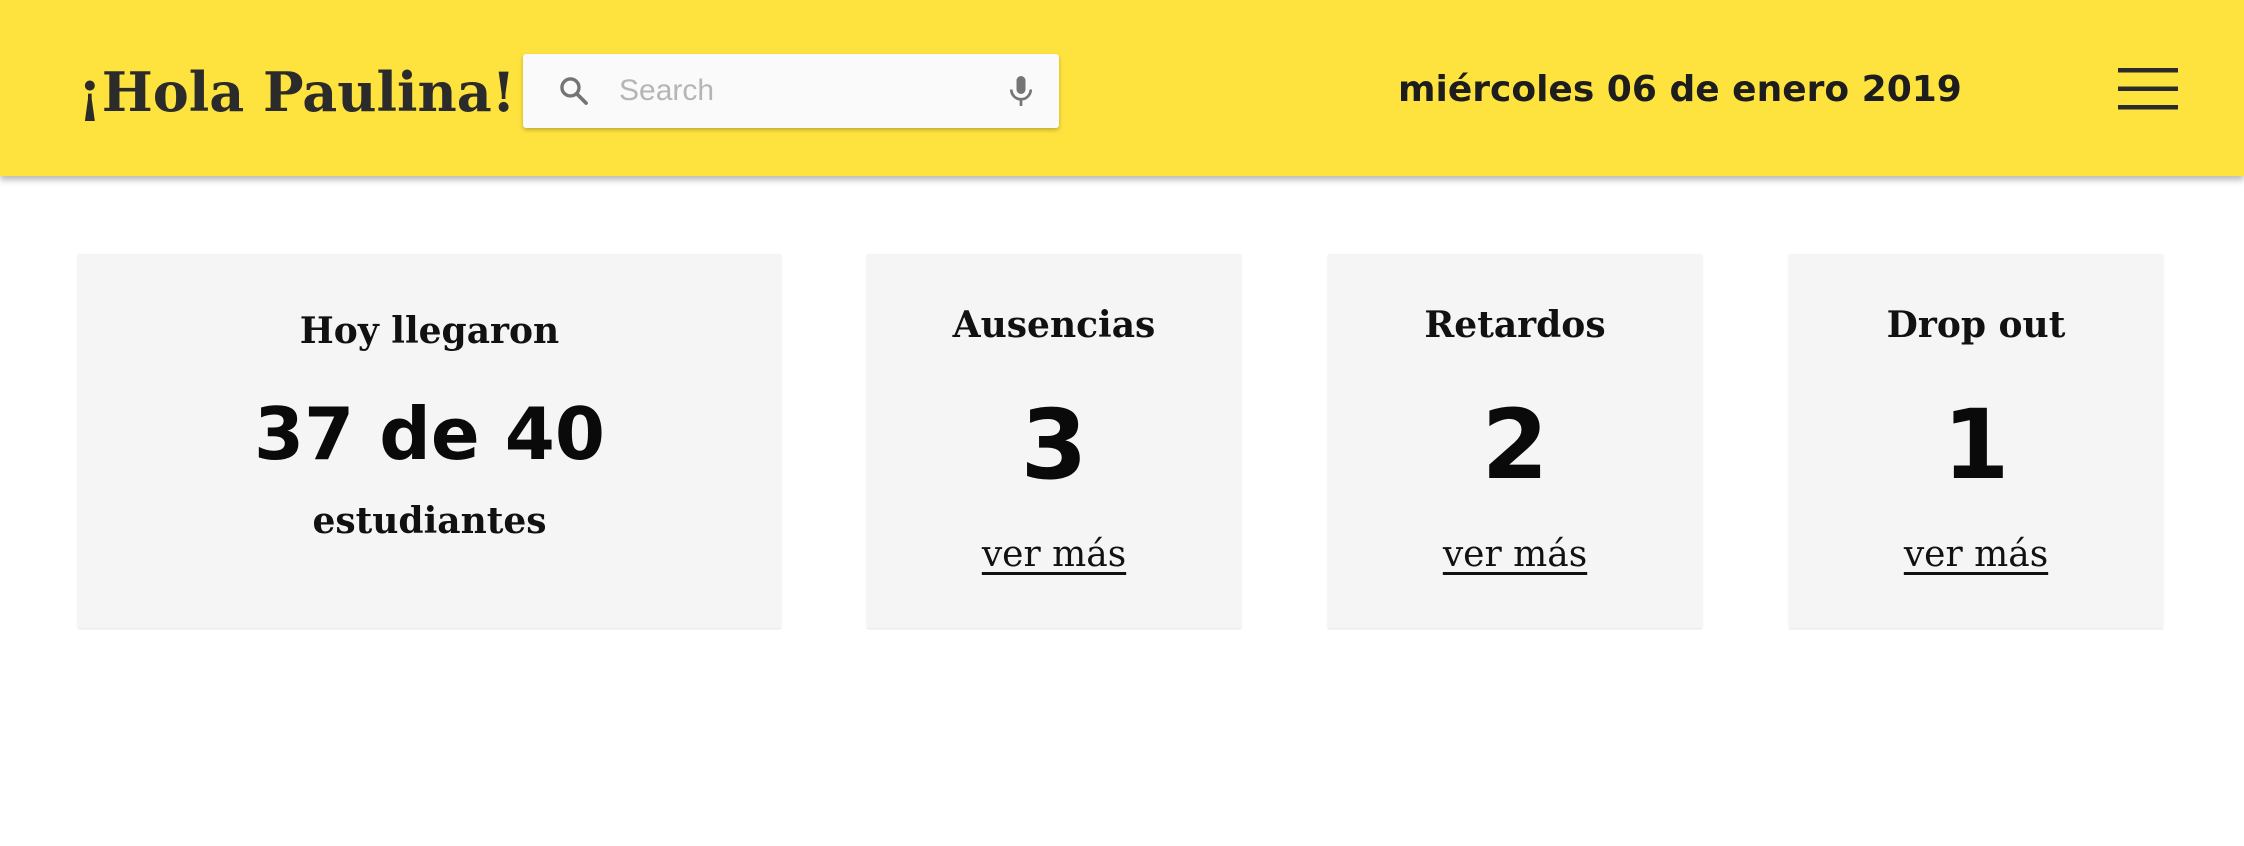 This screenshot has width=2244, height=846. I want to click on stat-card-drop-out: Drop out 1 ver más, so click(1976, 441).